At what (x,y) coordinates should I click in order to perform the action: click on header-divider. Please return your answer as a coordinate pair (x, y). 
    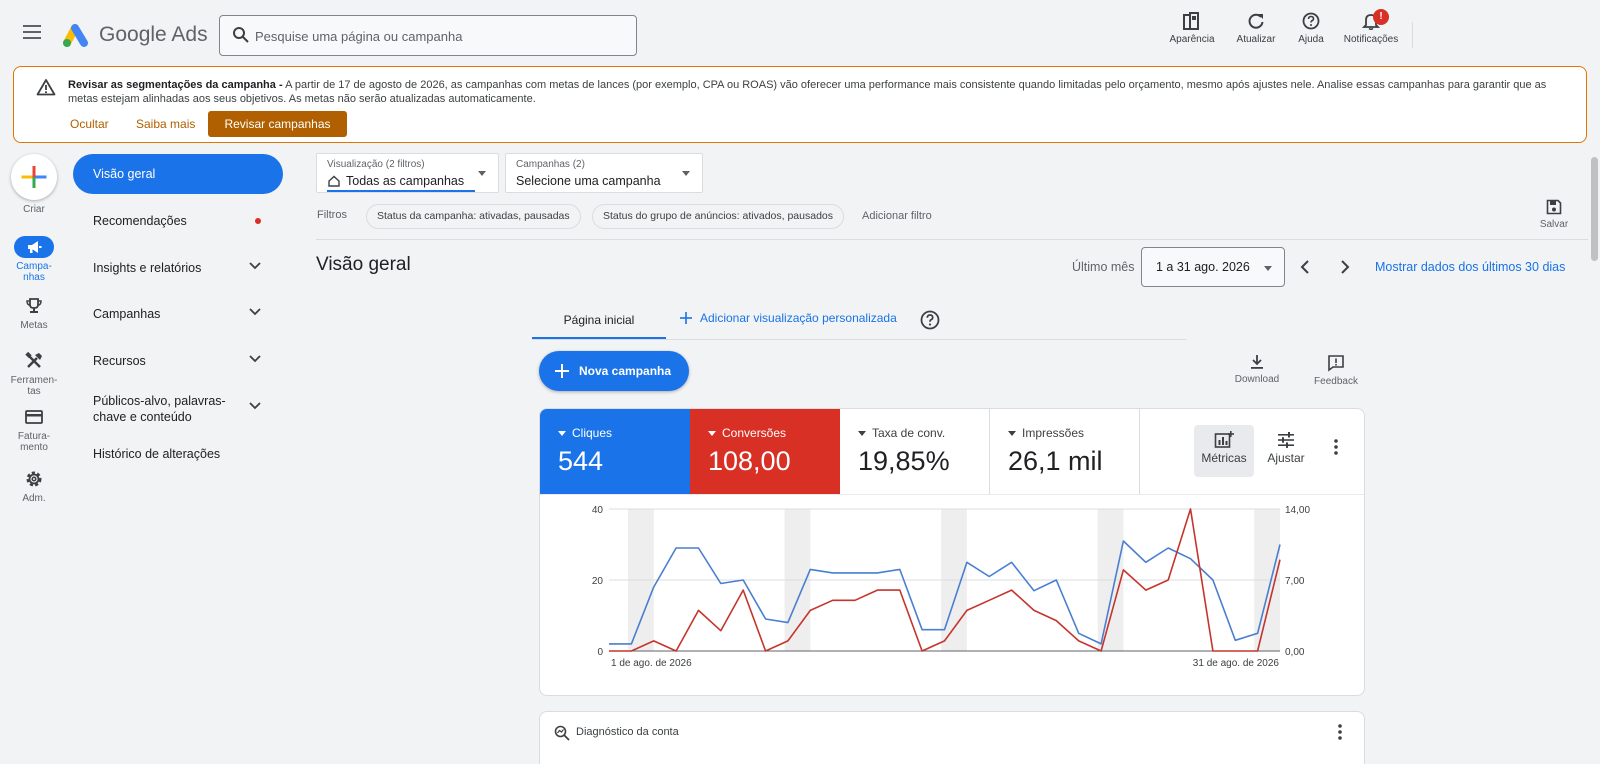
    Looking at the image, I should click on (1412, 35).